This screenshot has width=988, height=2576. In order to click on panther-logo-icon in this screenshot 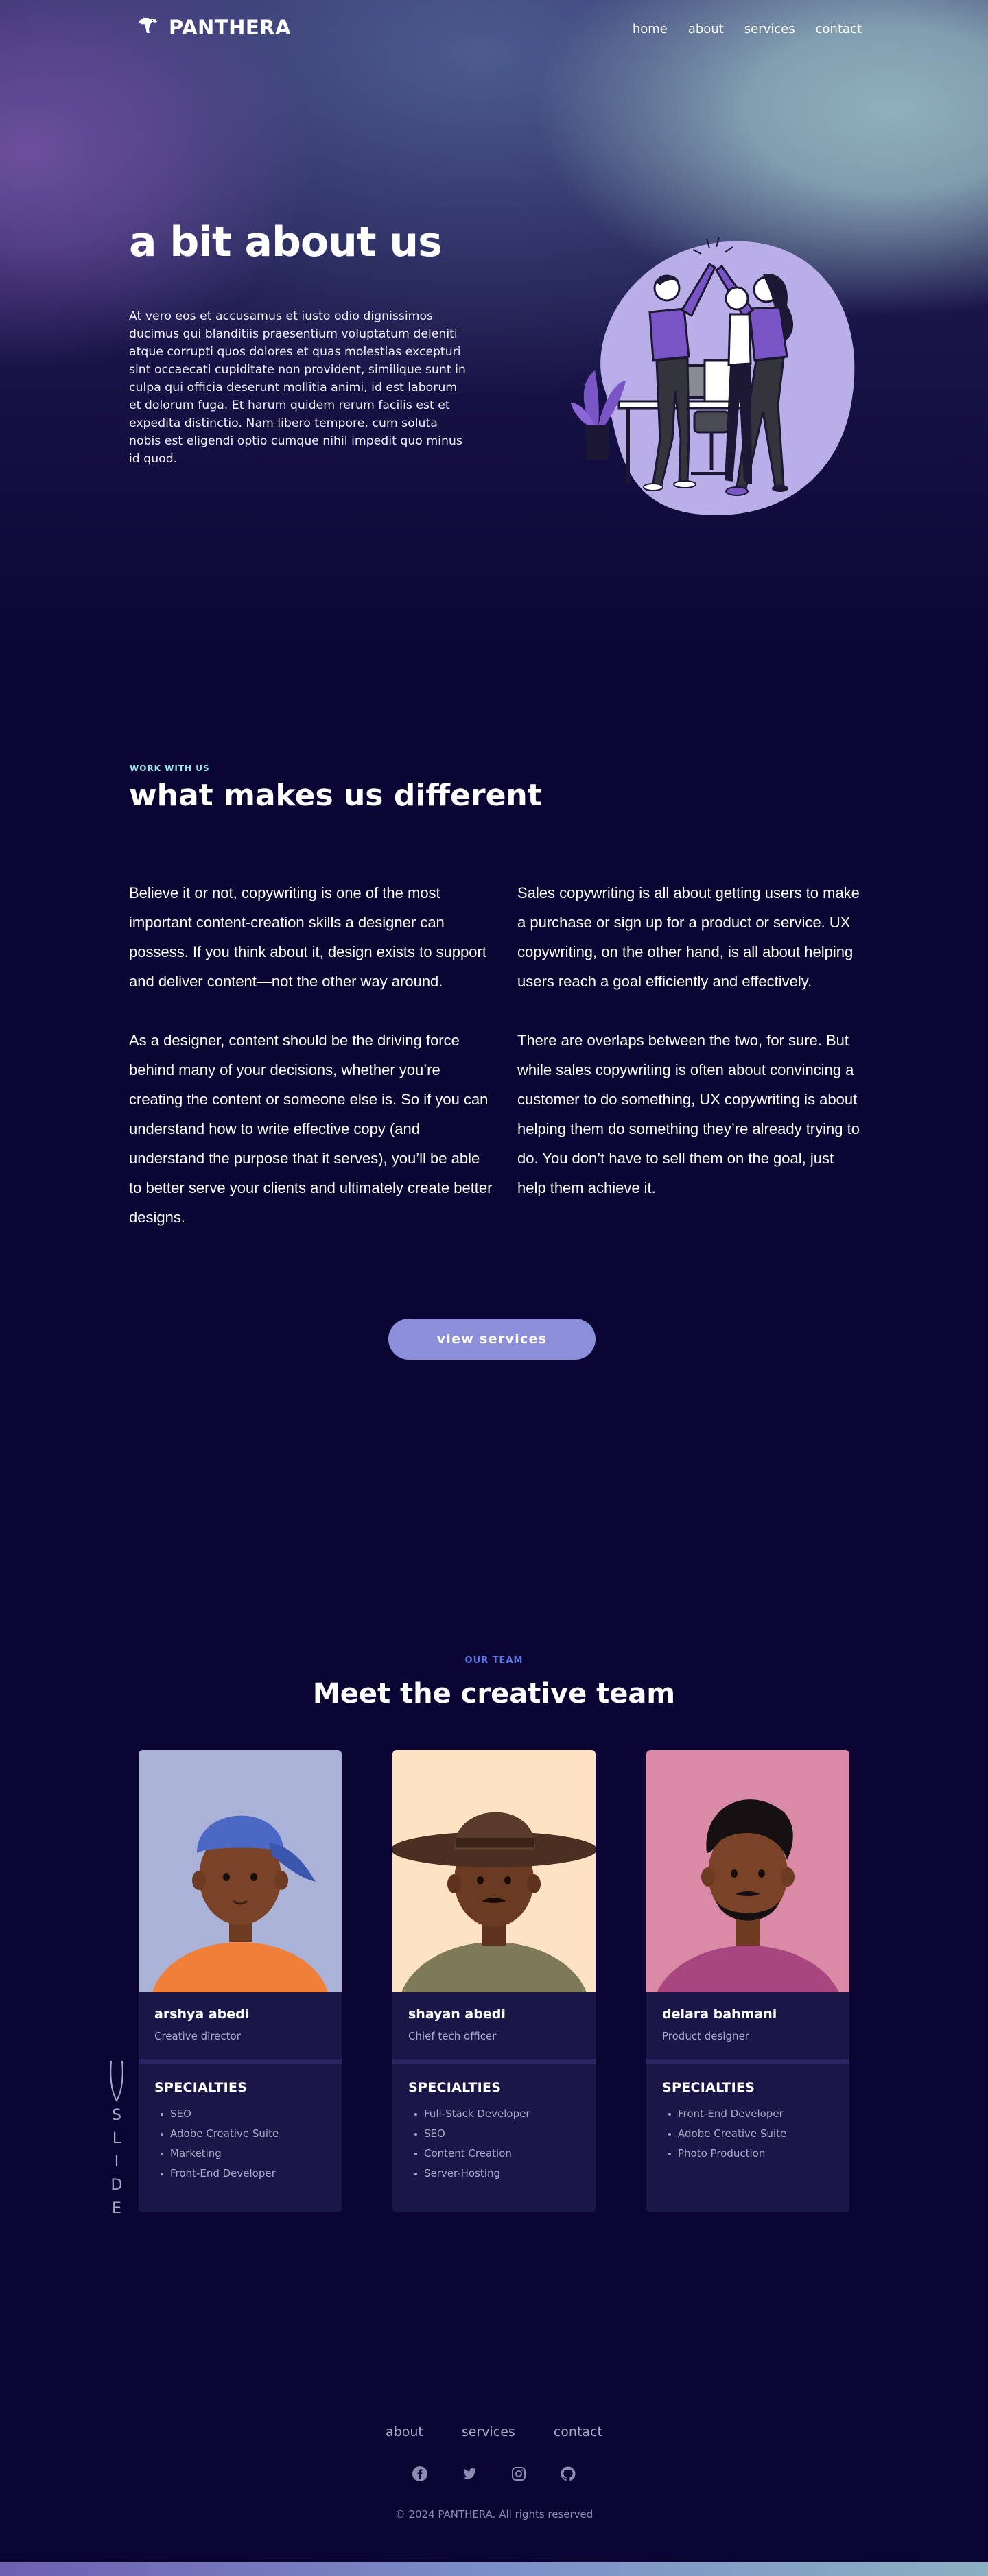, I will do `click(148, 25)`.